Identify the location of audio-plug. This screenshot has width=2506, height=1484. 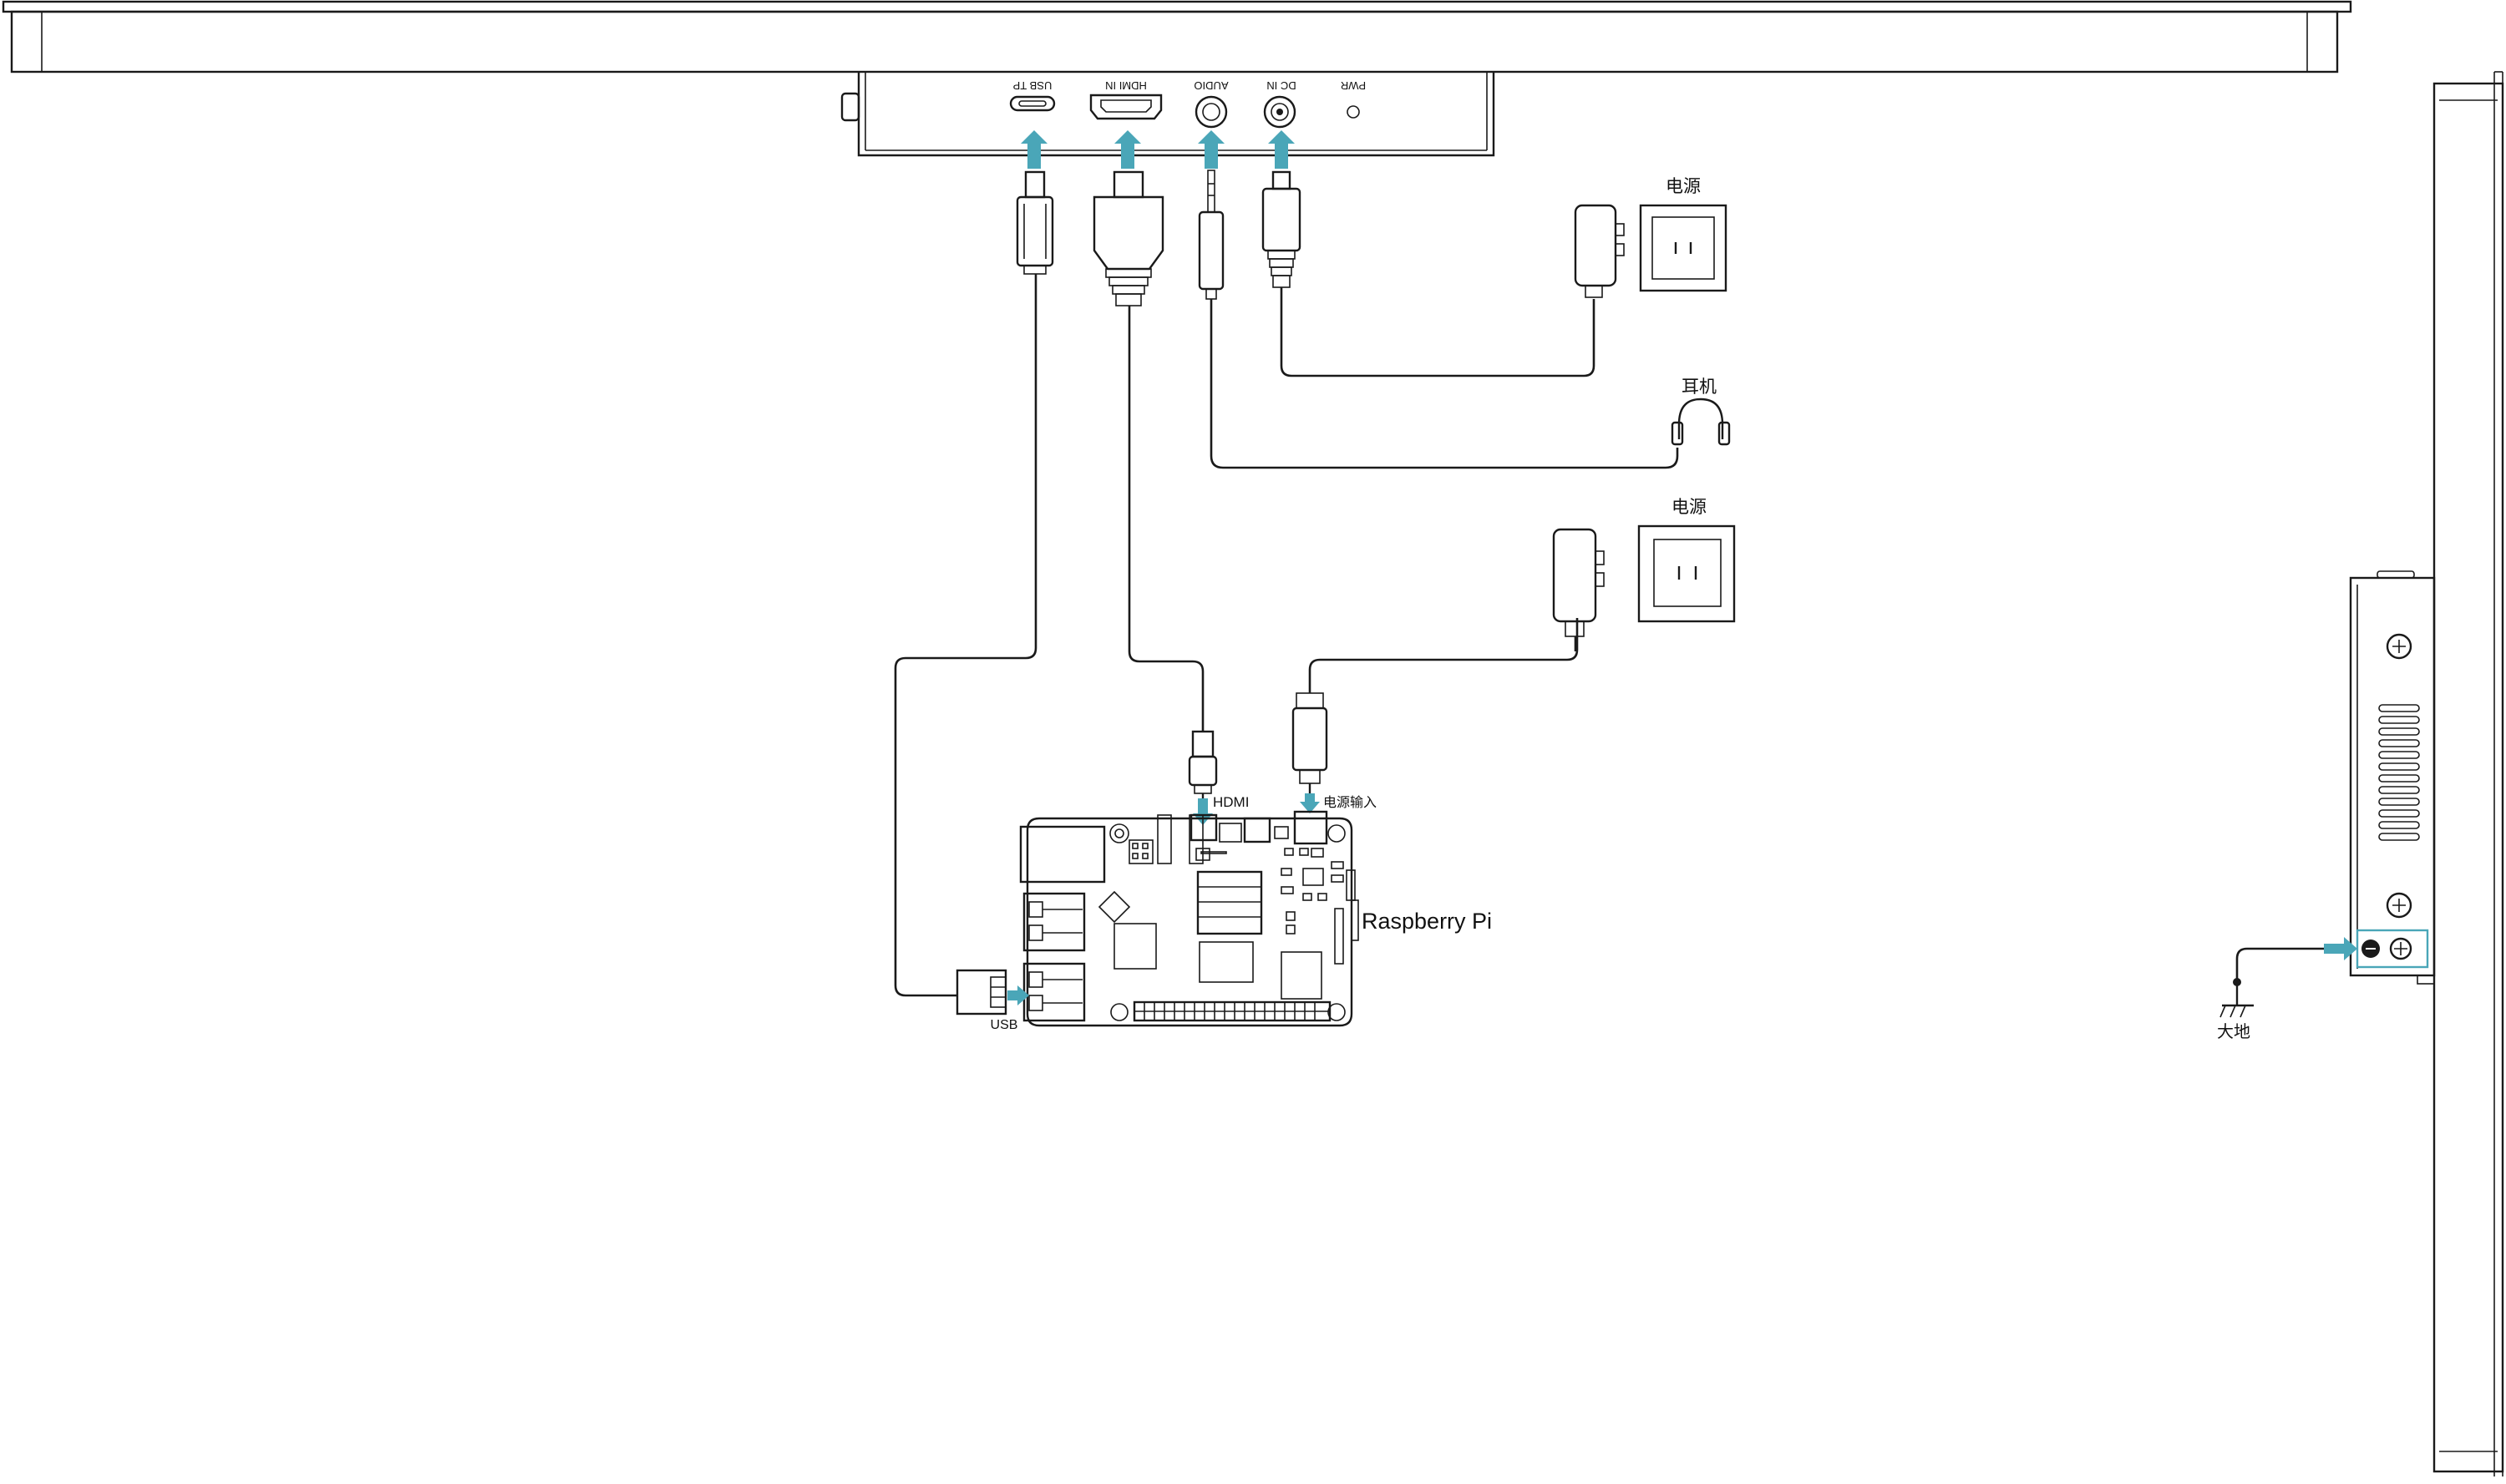
(1211, 235).